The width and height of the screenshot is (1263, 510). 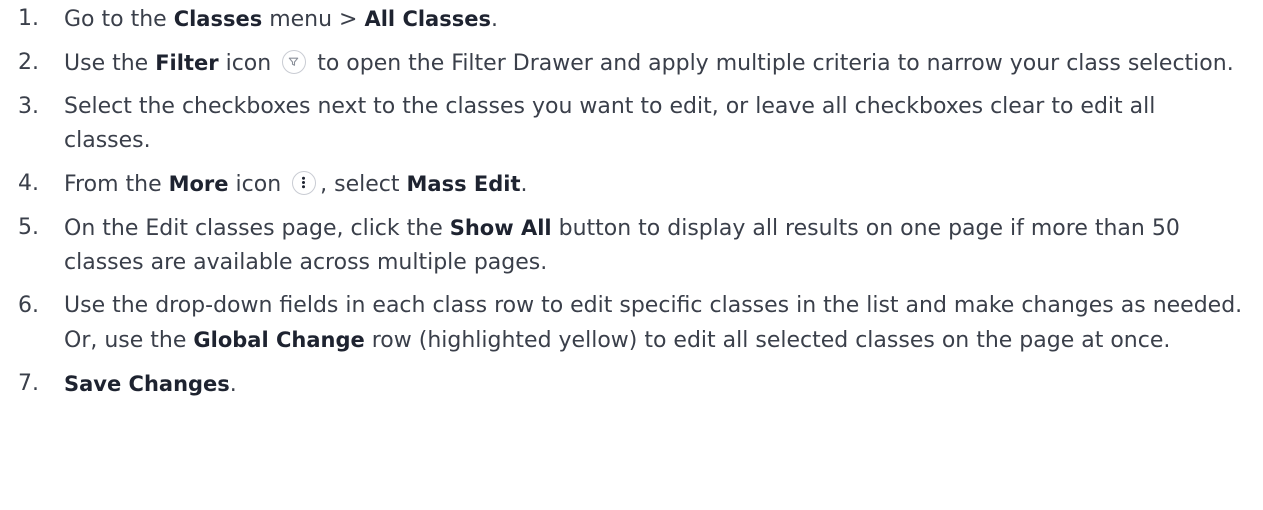 I want to click on step-text: Go to the, so click(x=119, y=19).